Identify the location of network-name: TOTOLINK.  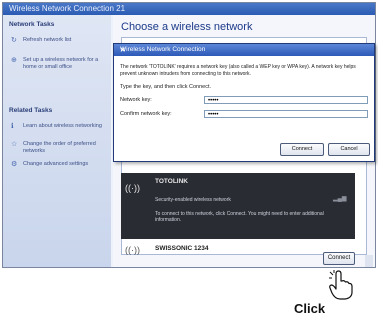
(171, 181).